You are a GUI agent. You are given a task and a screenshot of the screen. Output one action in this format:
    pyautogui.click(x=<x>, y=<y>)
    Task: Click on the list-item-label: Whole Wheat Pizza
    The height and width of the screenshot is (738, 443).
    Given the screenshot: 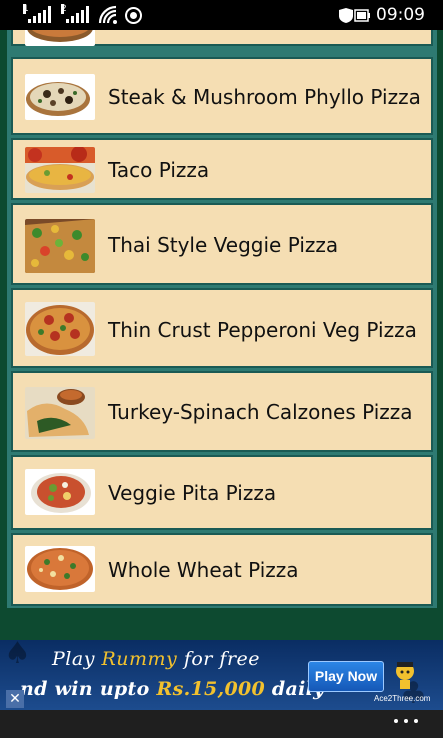 What is the action you would take?
    pyautogui.click(x=203, y=570)
    